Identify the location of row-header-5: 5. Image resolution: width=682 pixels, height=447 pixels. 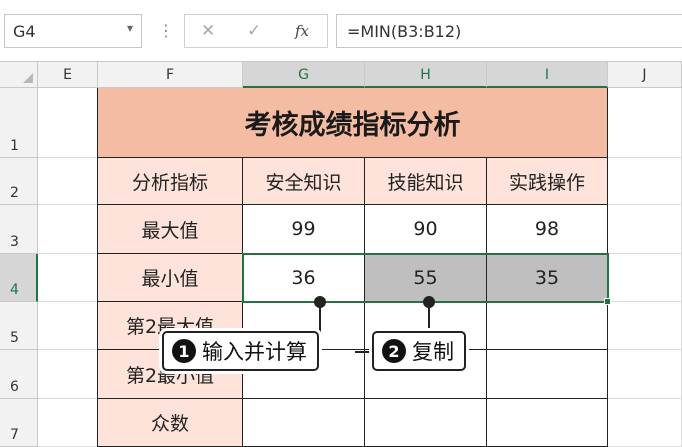
(19, 326).